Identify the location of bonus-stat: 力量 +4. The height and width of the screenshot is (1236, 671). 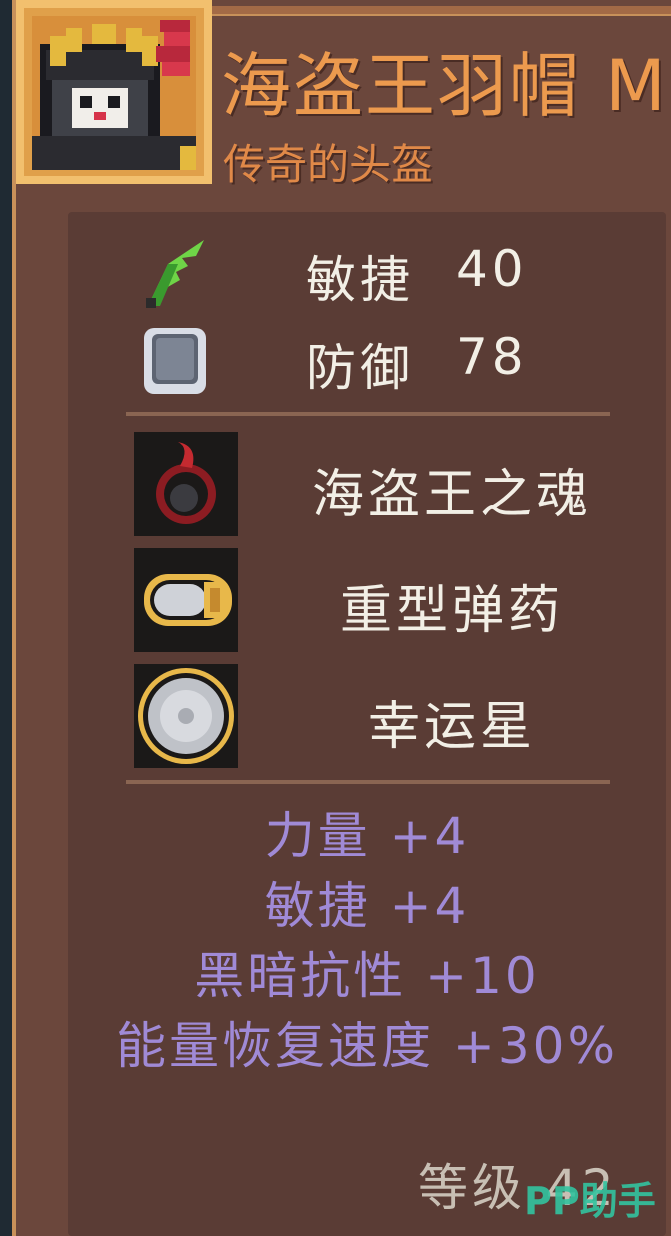
(367, 836).